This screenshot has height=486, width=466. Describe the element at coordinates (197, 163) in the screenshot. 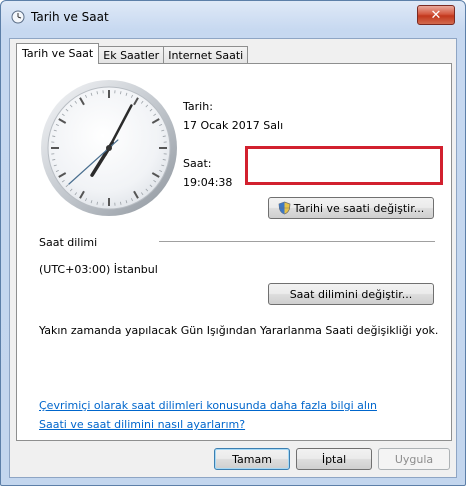

I see `time-label: Saat:` at that location.